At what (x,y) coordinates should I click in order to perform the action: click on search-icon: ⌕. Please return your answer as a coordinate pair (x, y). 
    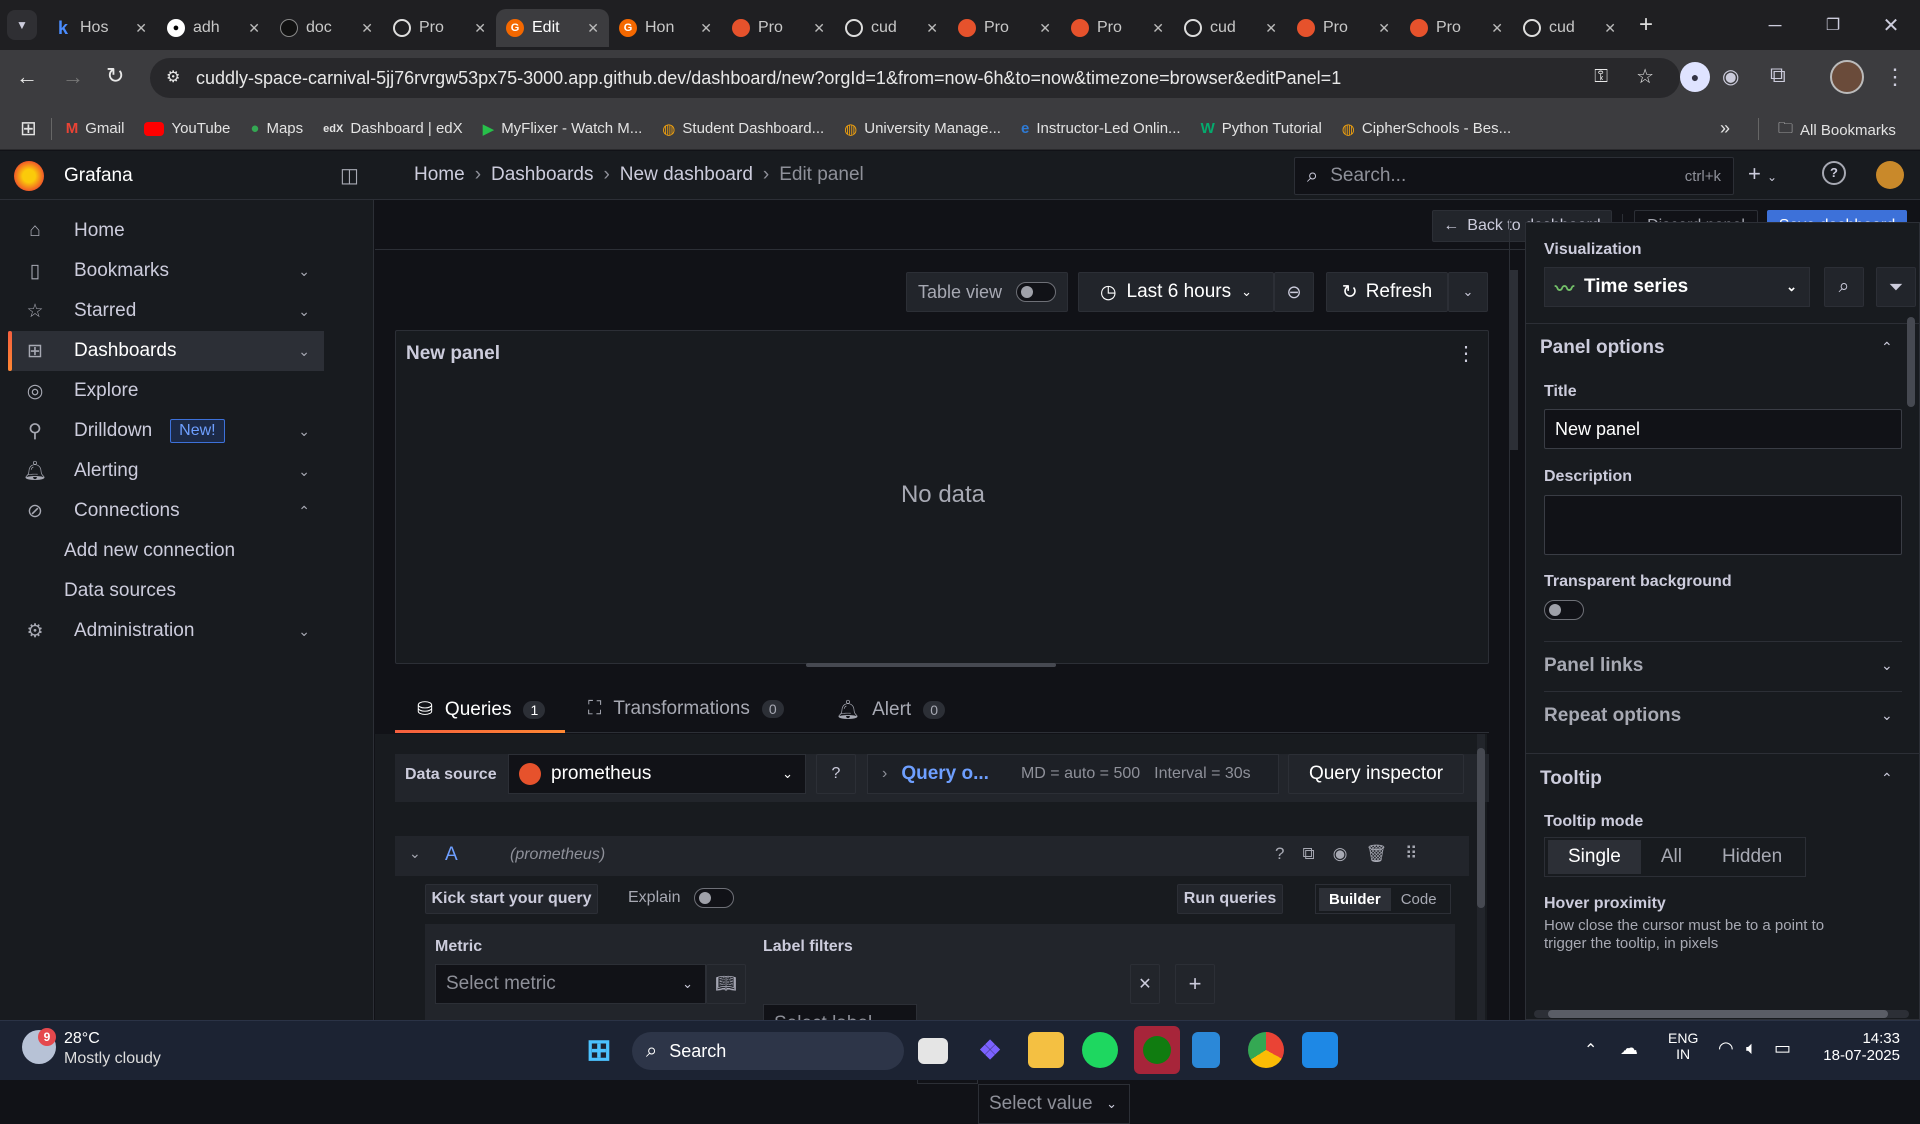
    Looking at the image, I should click on (1844, 287).